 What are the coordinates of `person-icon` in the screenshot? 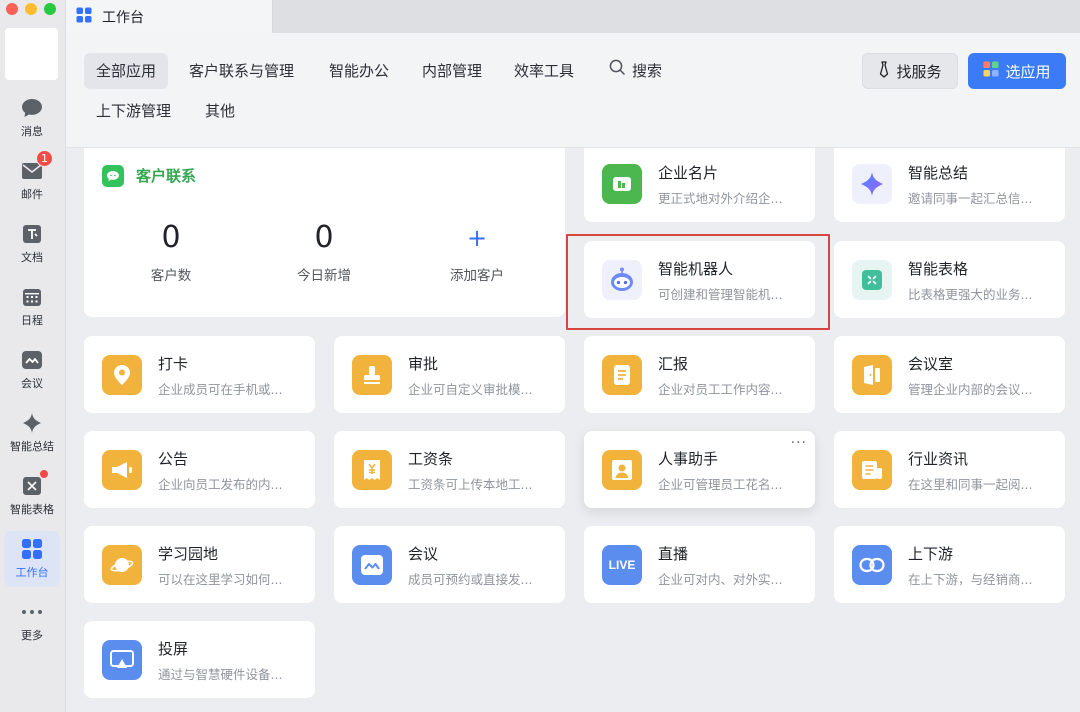 It's located at (622, 470).